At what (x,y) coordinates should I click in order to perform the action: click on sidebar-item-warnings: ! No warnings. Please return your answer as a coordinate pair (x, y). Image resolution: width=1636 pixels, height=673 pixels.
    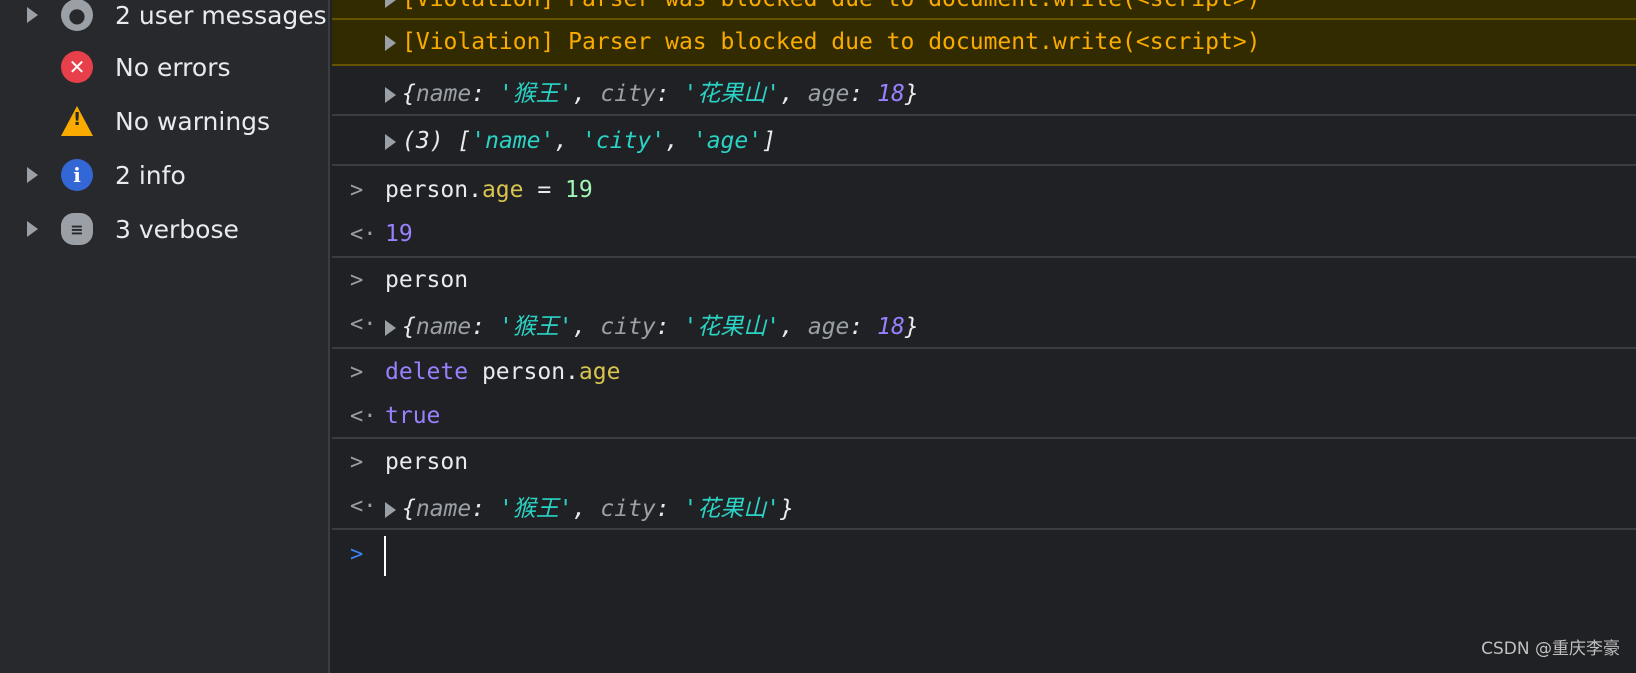
    Looking at the image, I should click on (164, 121).